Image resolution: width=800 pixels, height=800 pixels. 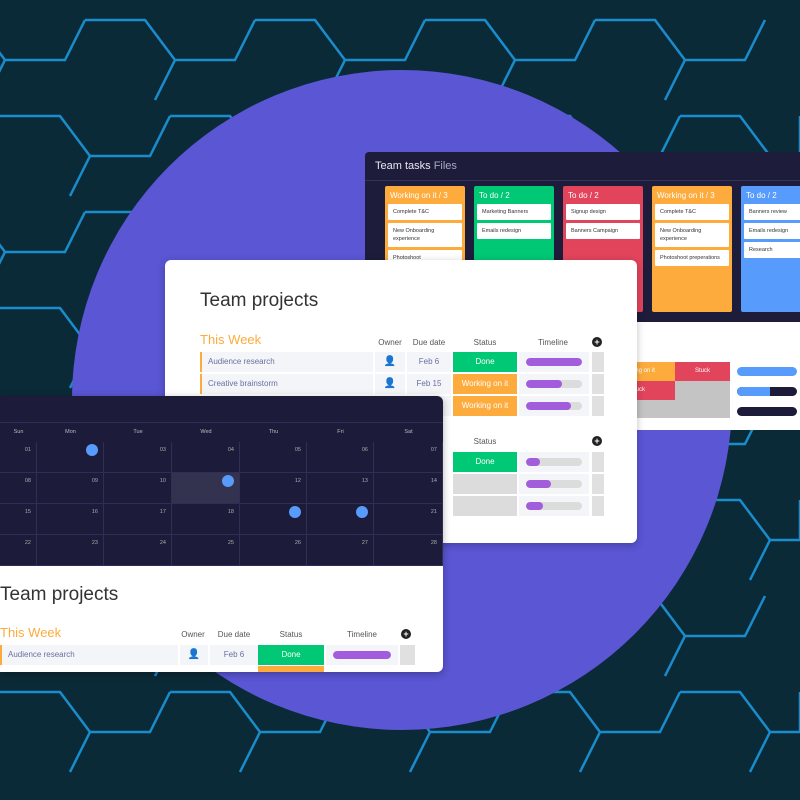 I want to click on table-row: Done, so click(x=528, y=462).